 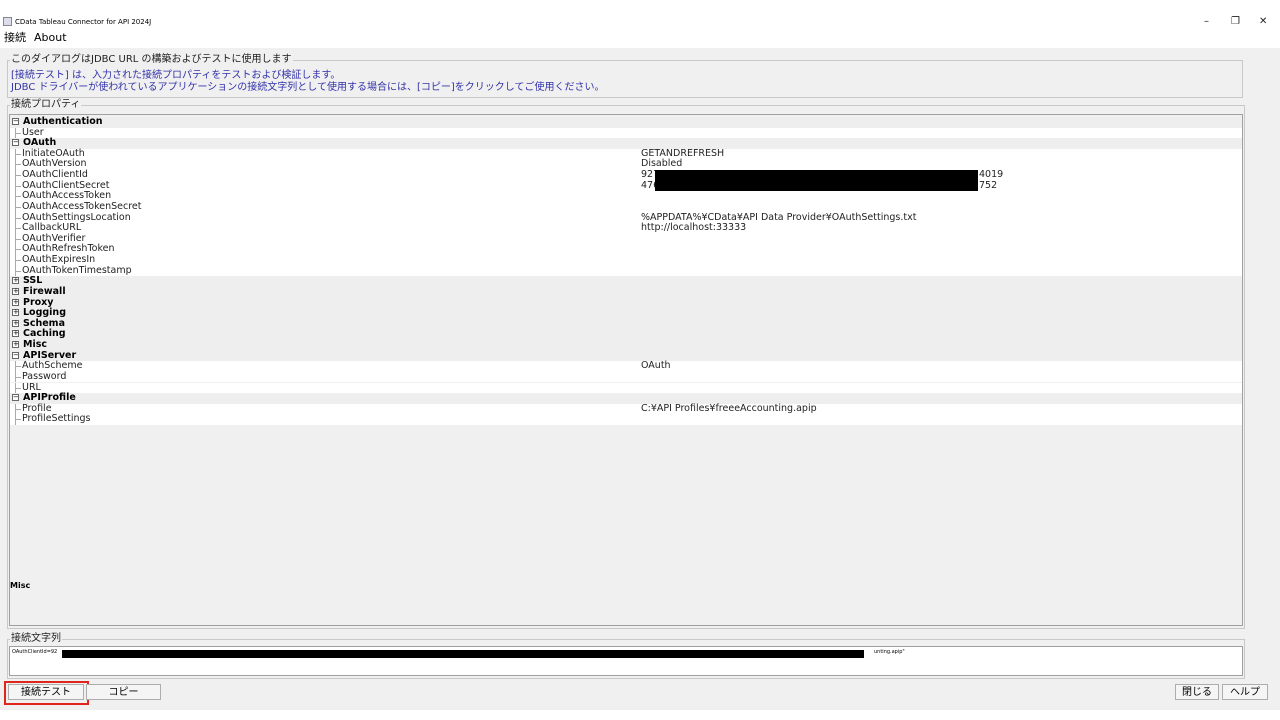 I want to click on property-row-oauthverifier: OAuthVerifier, so click(x=626, y=239).